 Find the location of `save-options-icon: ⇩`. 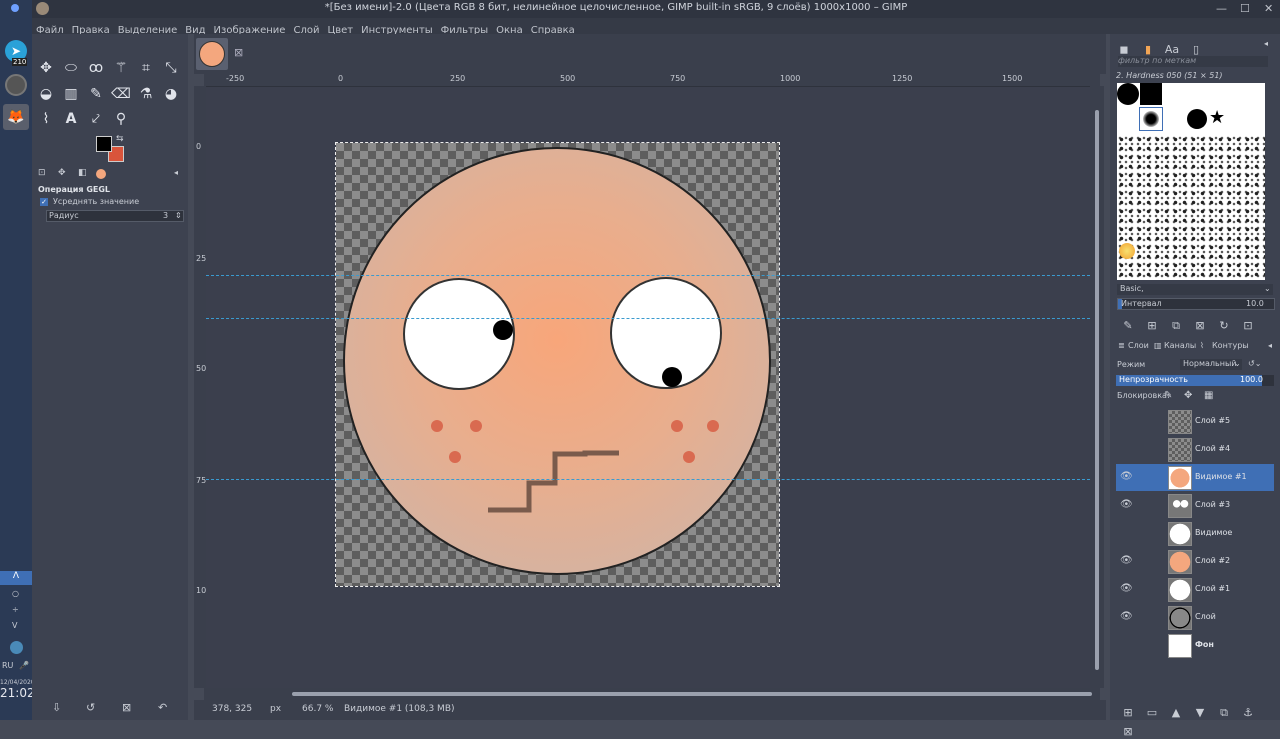

save-options-icon: ⇩ is located at coordinates (56, 707).